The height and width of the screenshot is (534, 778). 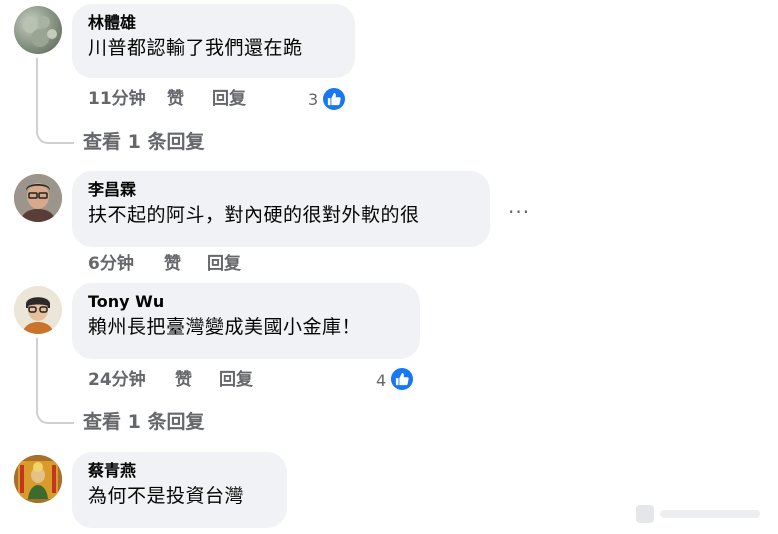 I want to click on comment-bubble: 李昌霖 扶不起的阿斗，對內硬的很對外軟的很, so click(x=281, y=209).